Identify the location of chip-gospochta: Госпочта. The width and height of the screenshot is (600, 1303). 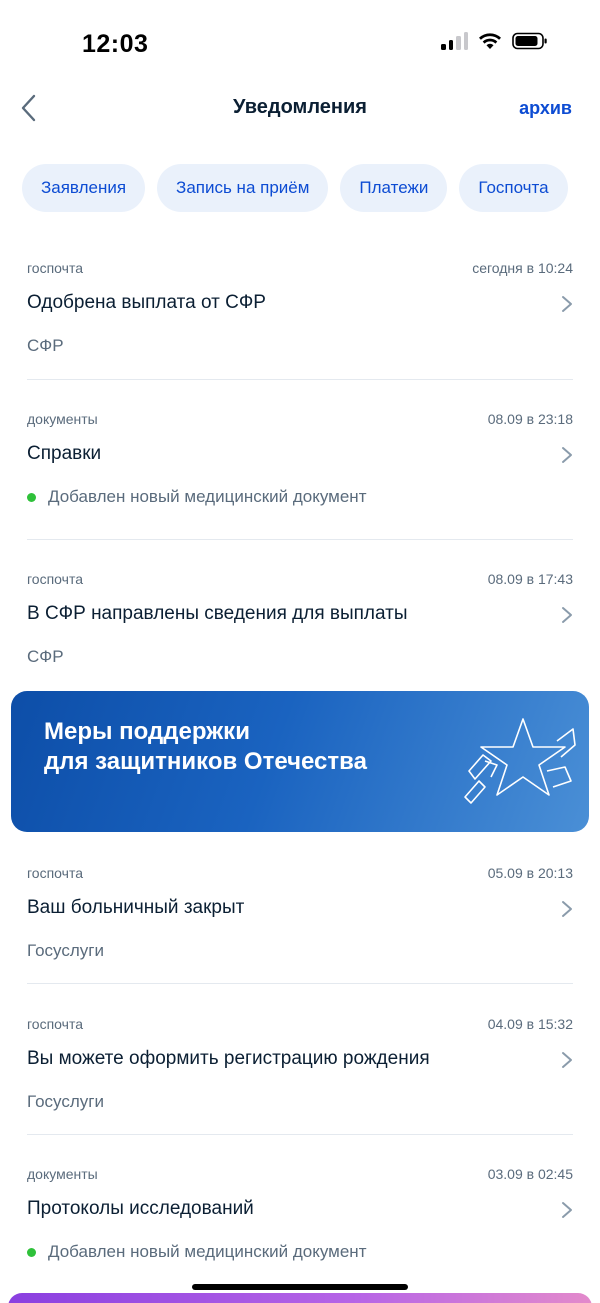
(513, 188).